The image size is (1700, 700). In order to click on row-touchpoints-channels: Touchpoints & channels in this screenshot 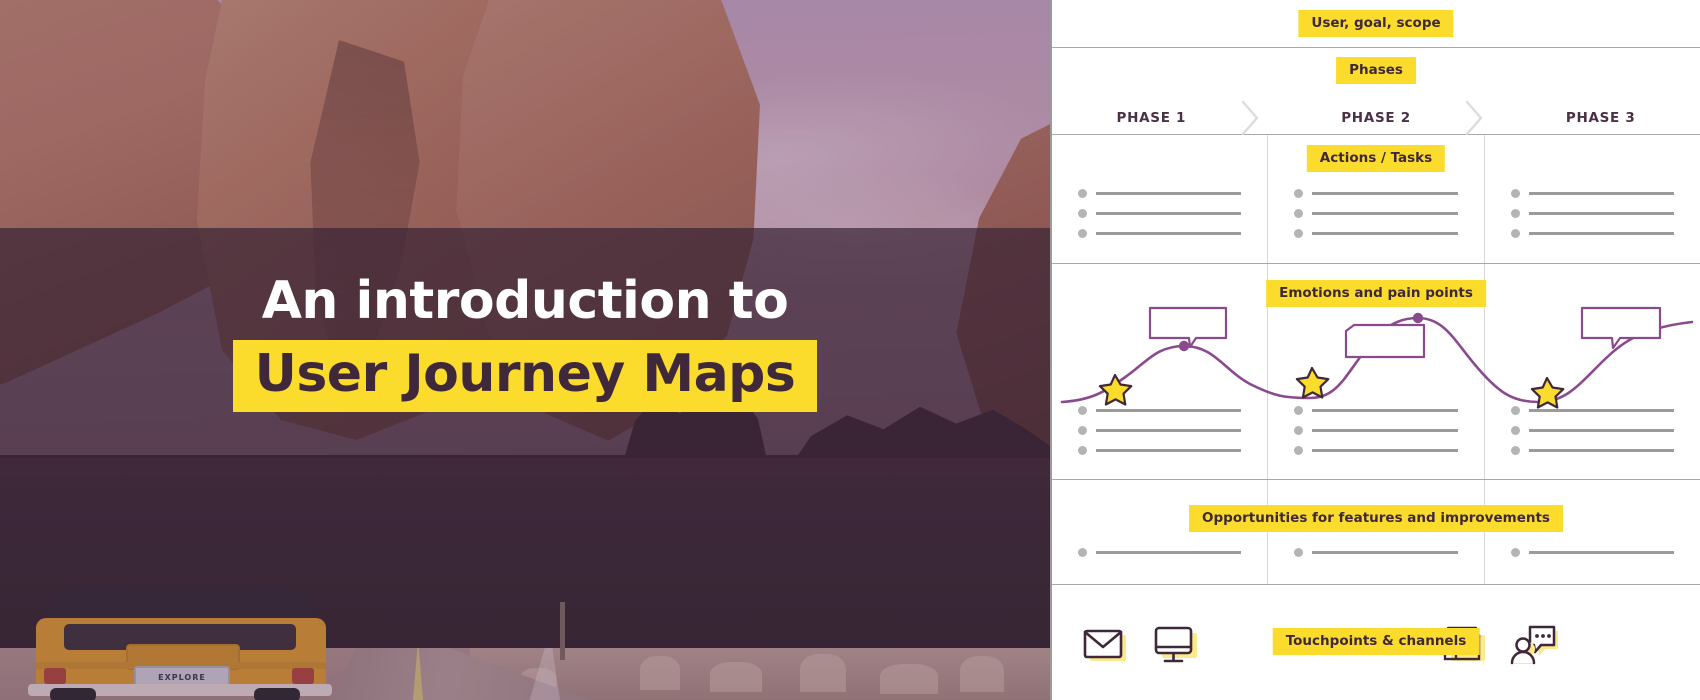, I will do `click(1376, 642)`.